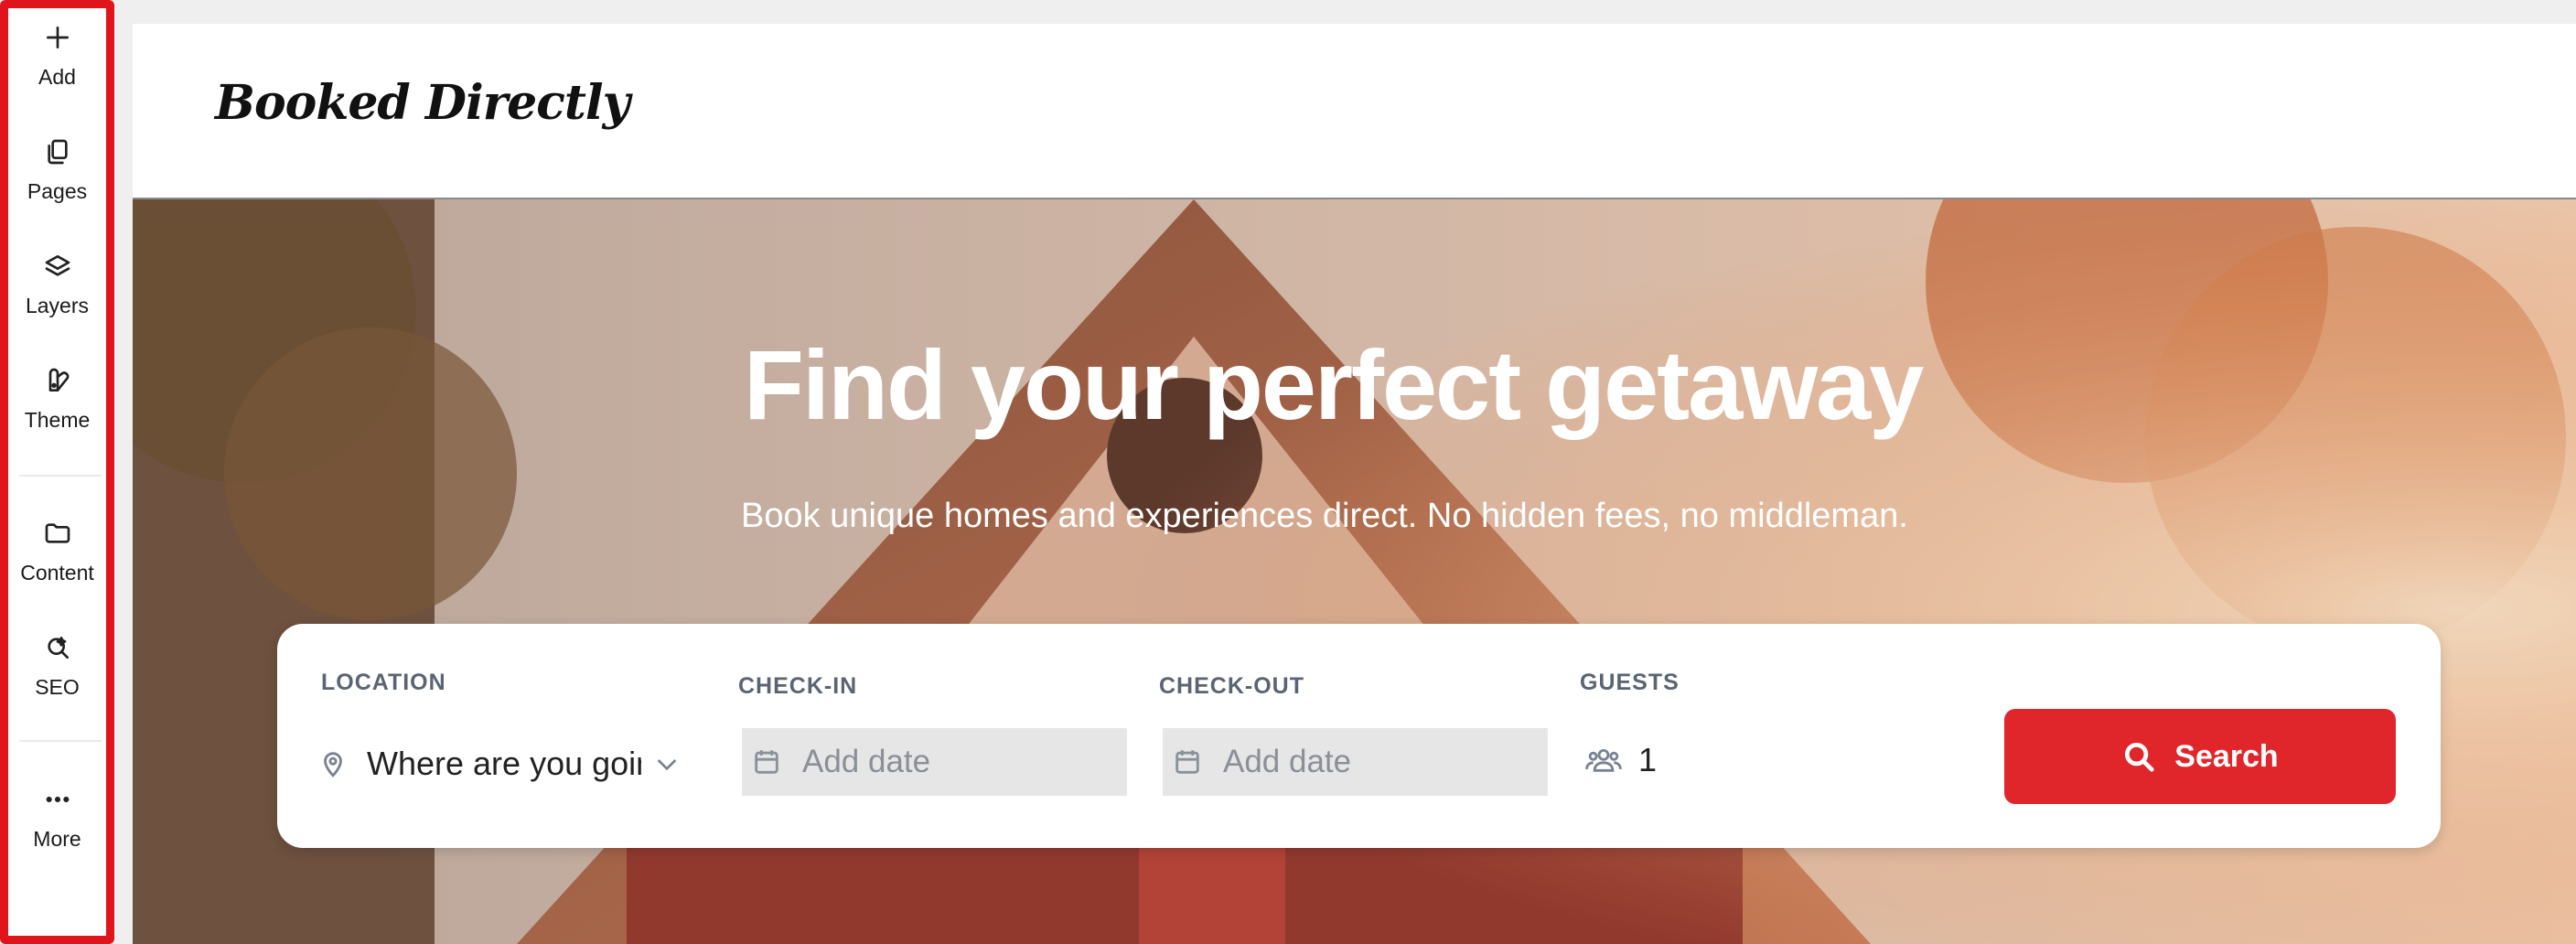 This screenshot has width=2576, height=944. I want to click on toolbar-layers-button: Layers, so click(57, 282).